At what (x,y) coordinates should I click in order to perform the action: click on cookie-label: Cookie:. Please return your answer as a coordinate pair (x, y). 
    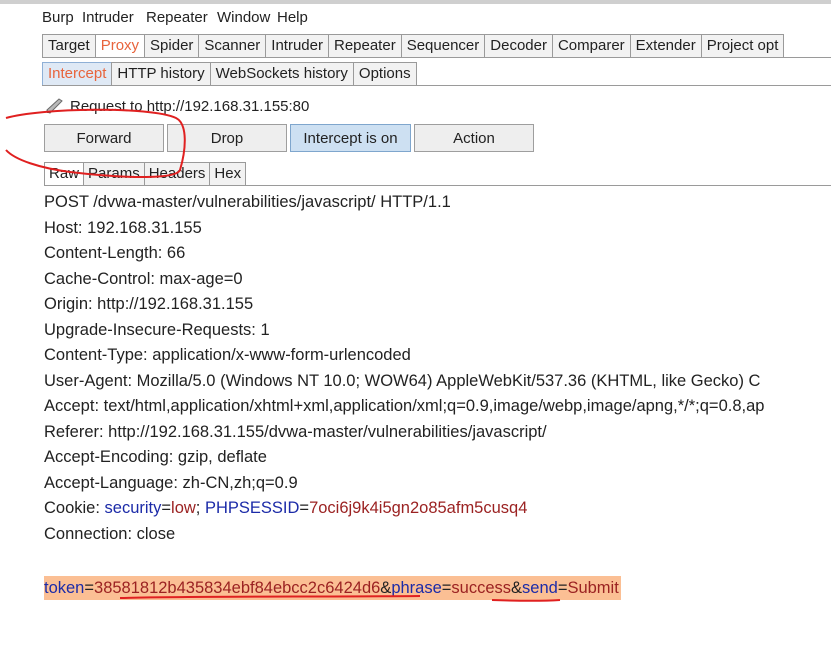
    Looking at the image, I should click on (74, 508).